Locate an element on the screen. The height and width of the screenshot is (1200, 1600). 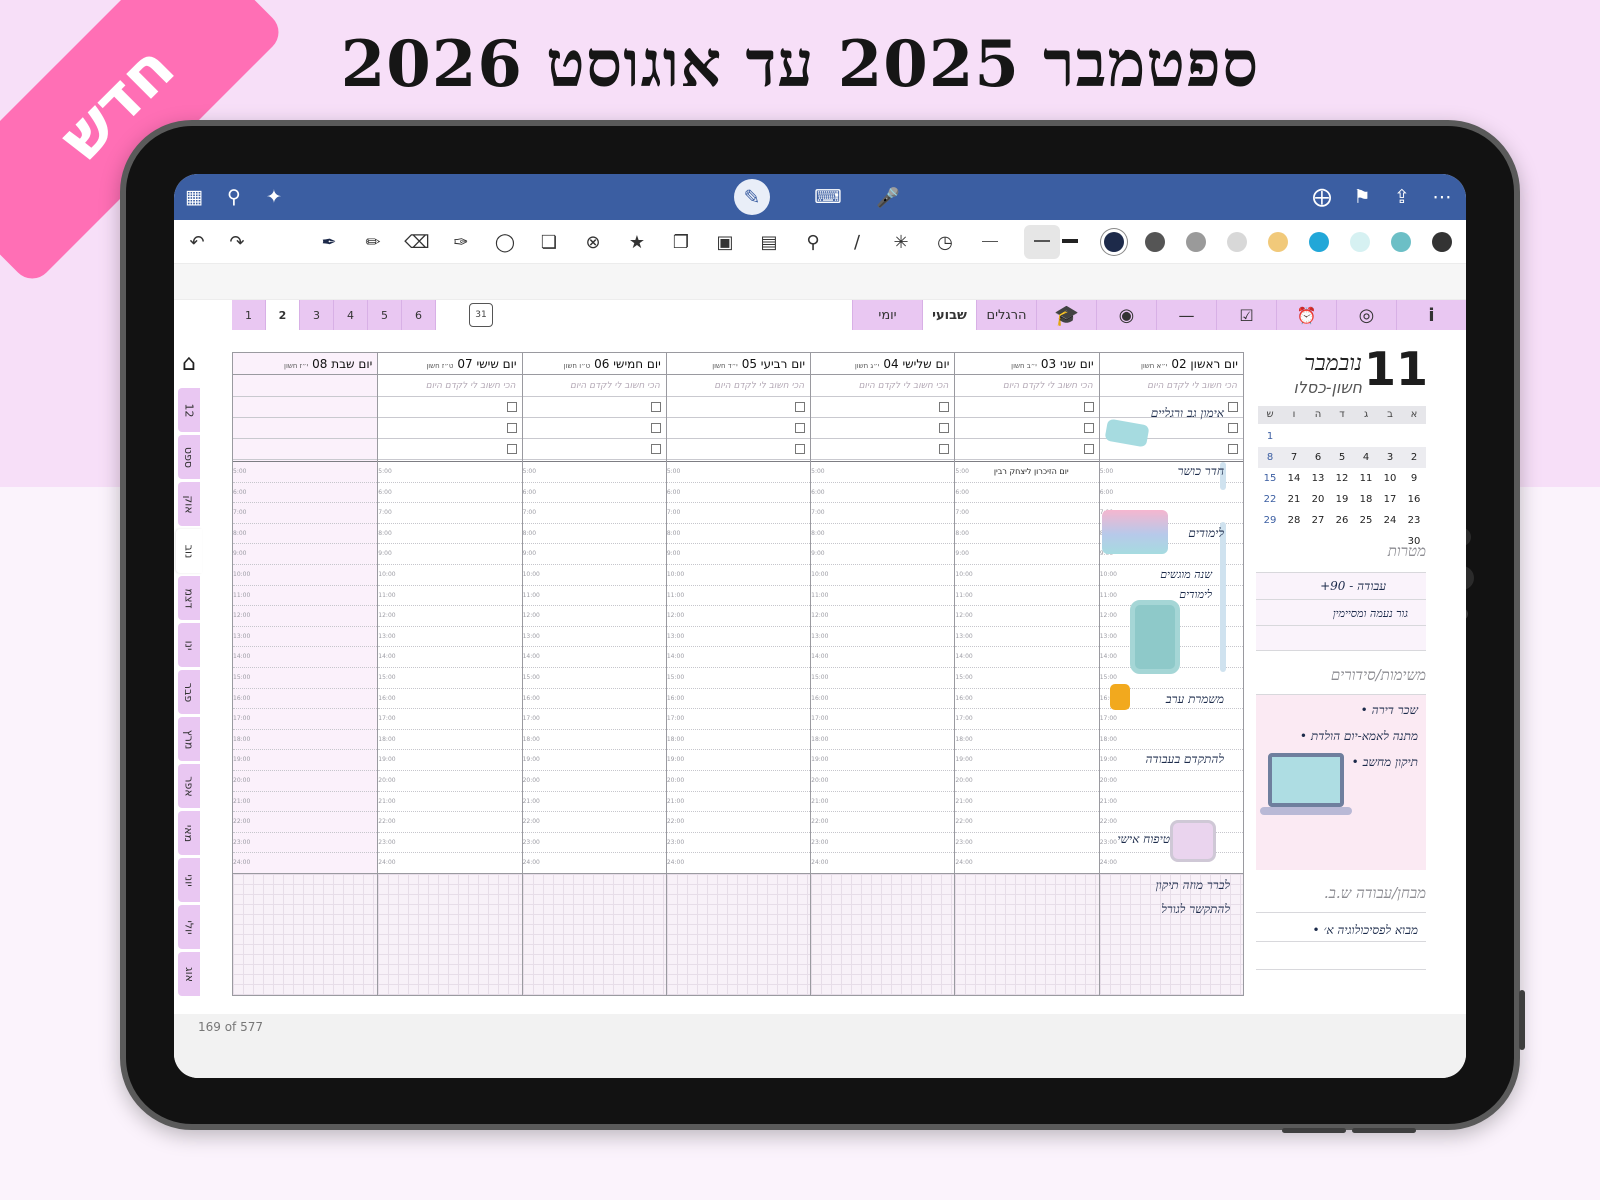
calendar-day: 22 is located at coordinates (1270, 499).